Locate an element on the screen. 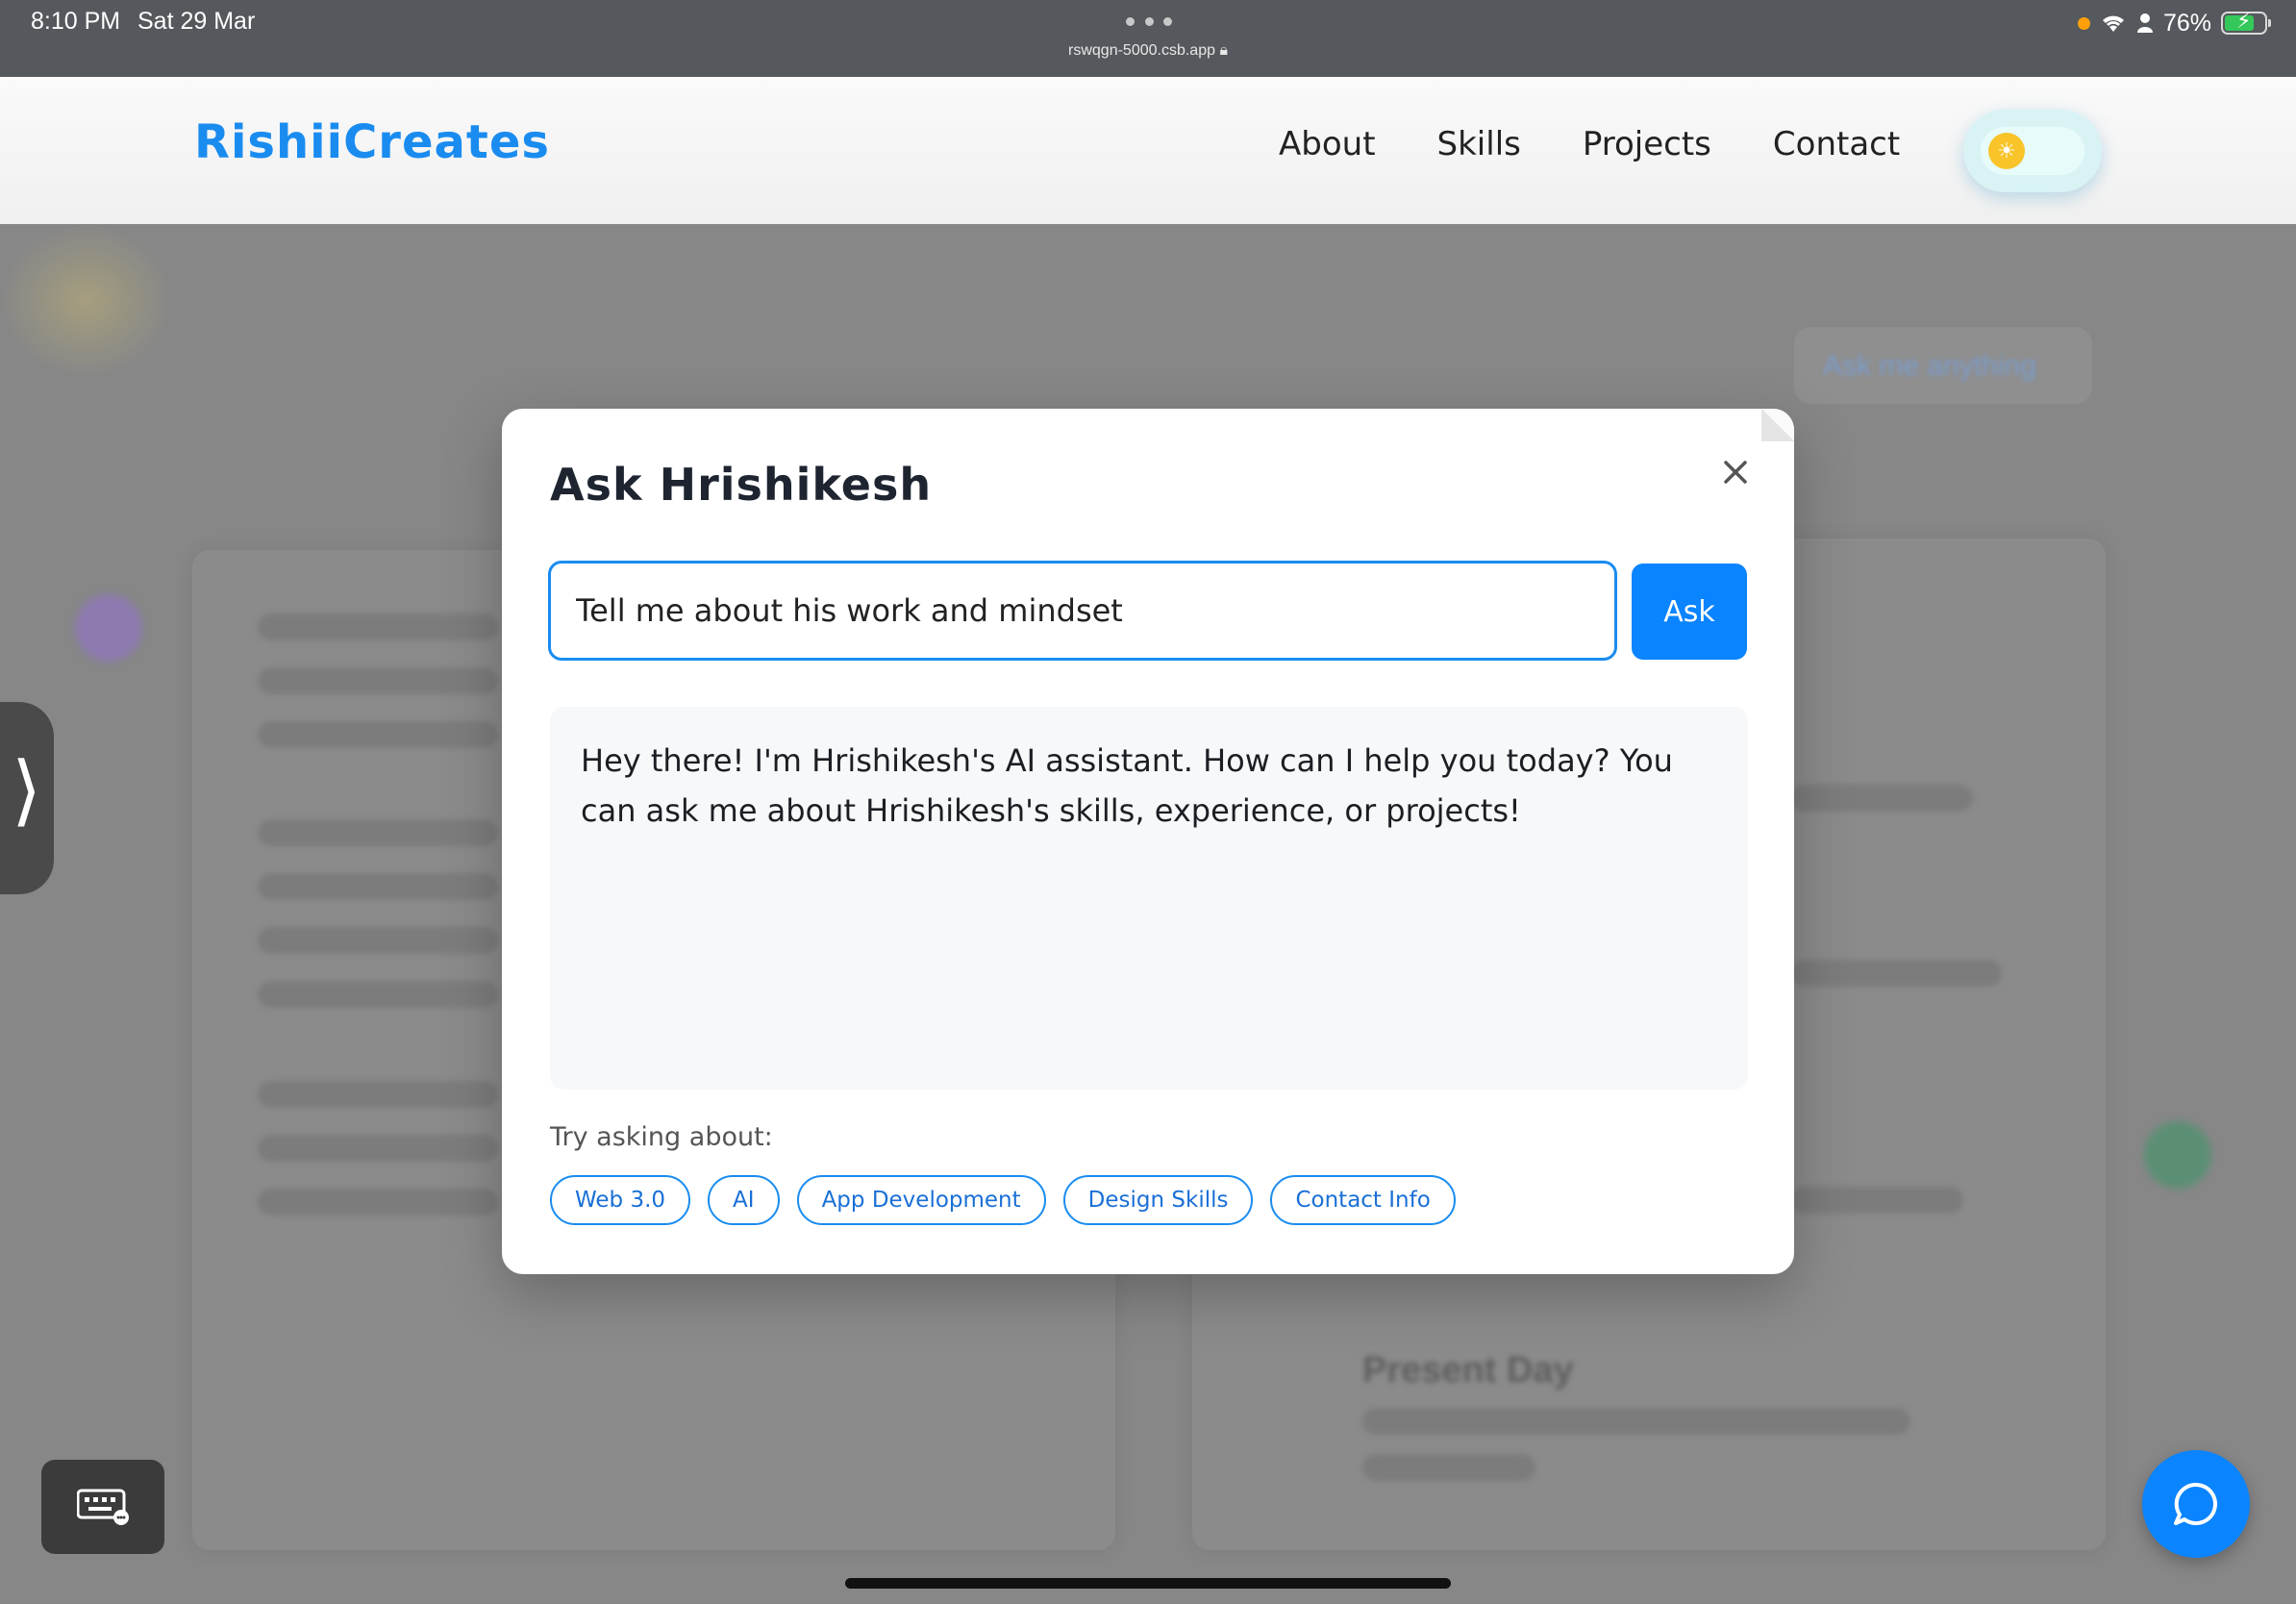  side-panel-handle: ⟩ is located at coordinates (27, 798).